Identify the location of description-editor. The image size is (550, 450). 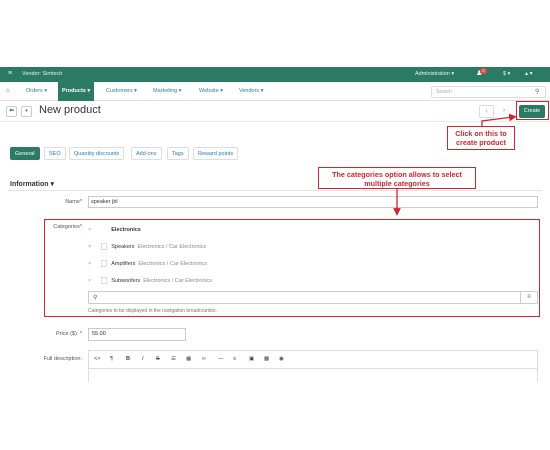
(313, 375).